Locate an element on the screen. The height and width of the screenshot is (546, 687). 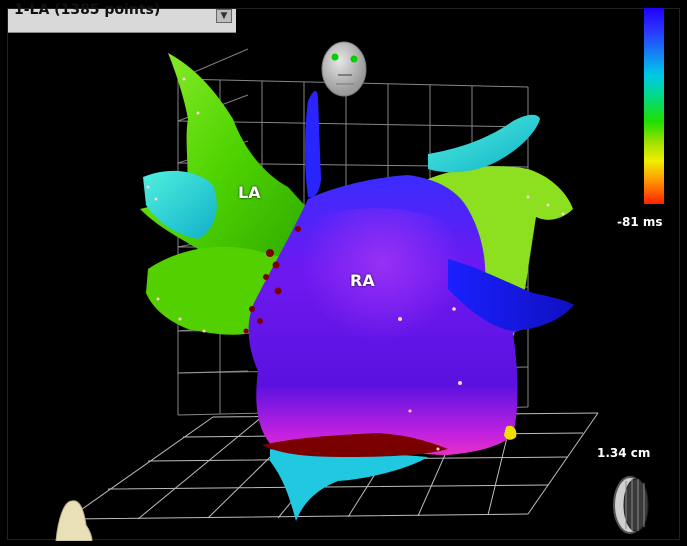
yellow-tip is located at coordinates (510, 432).